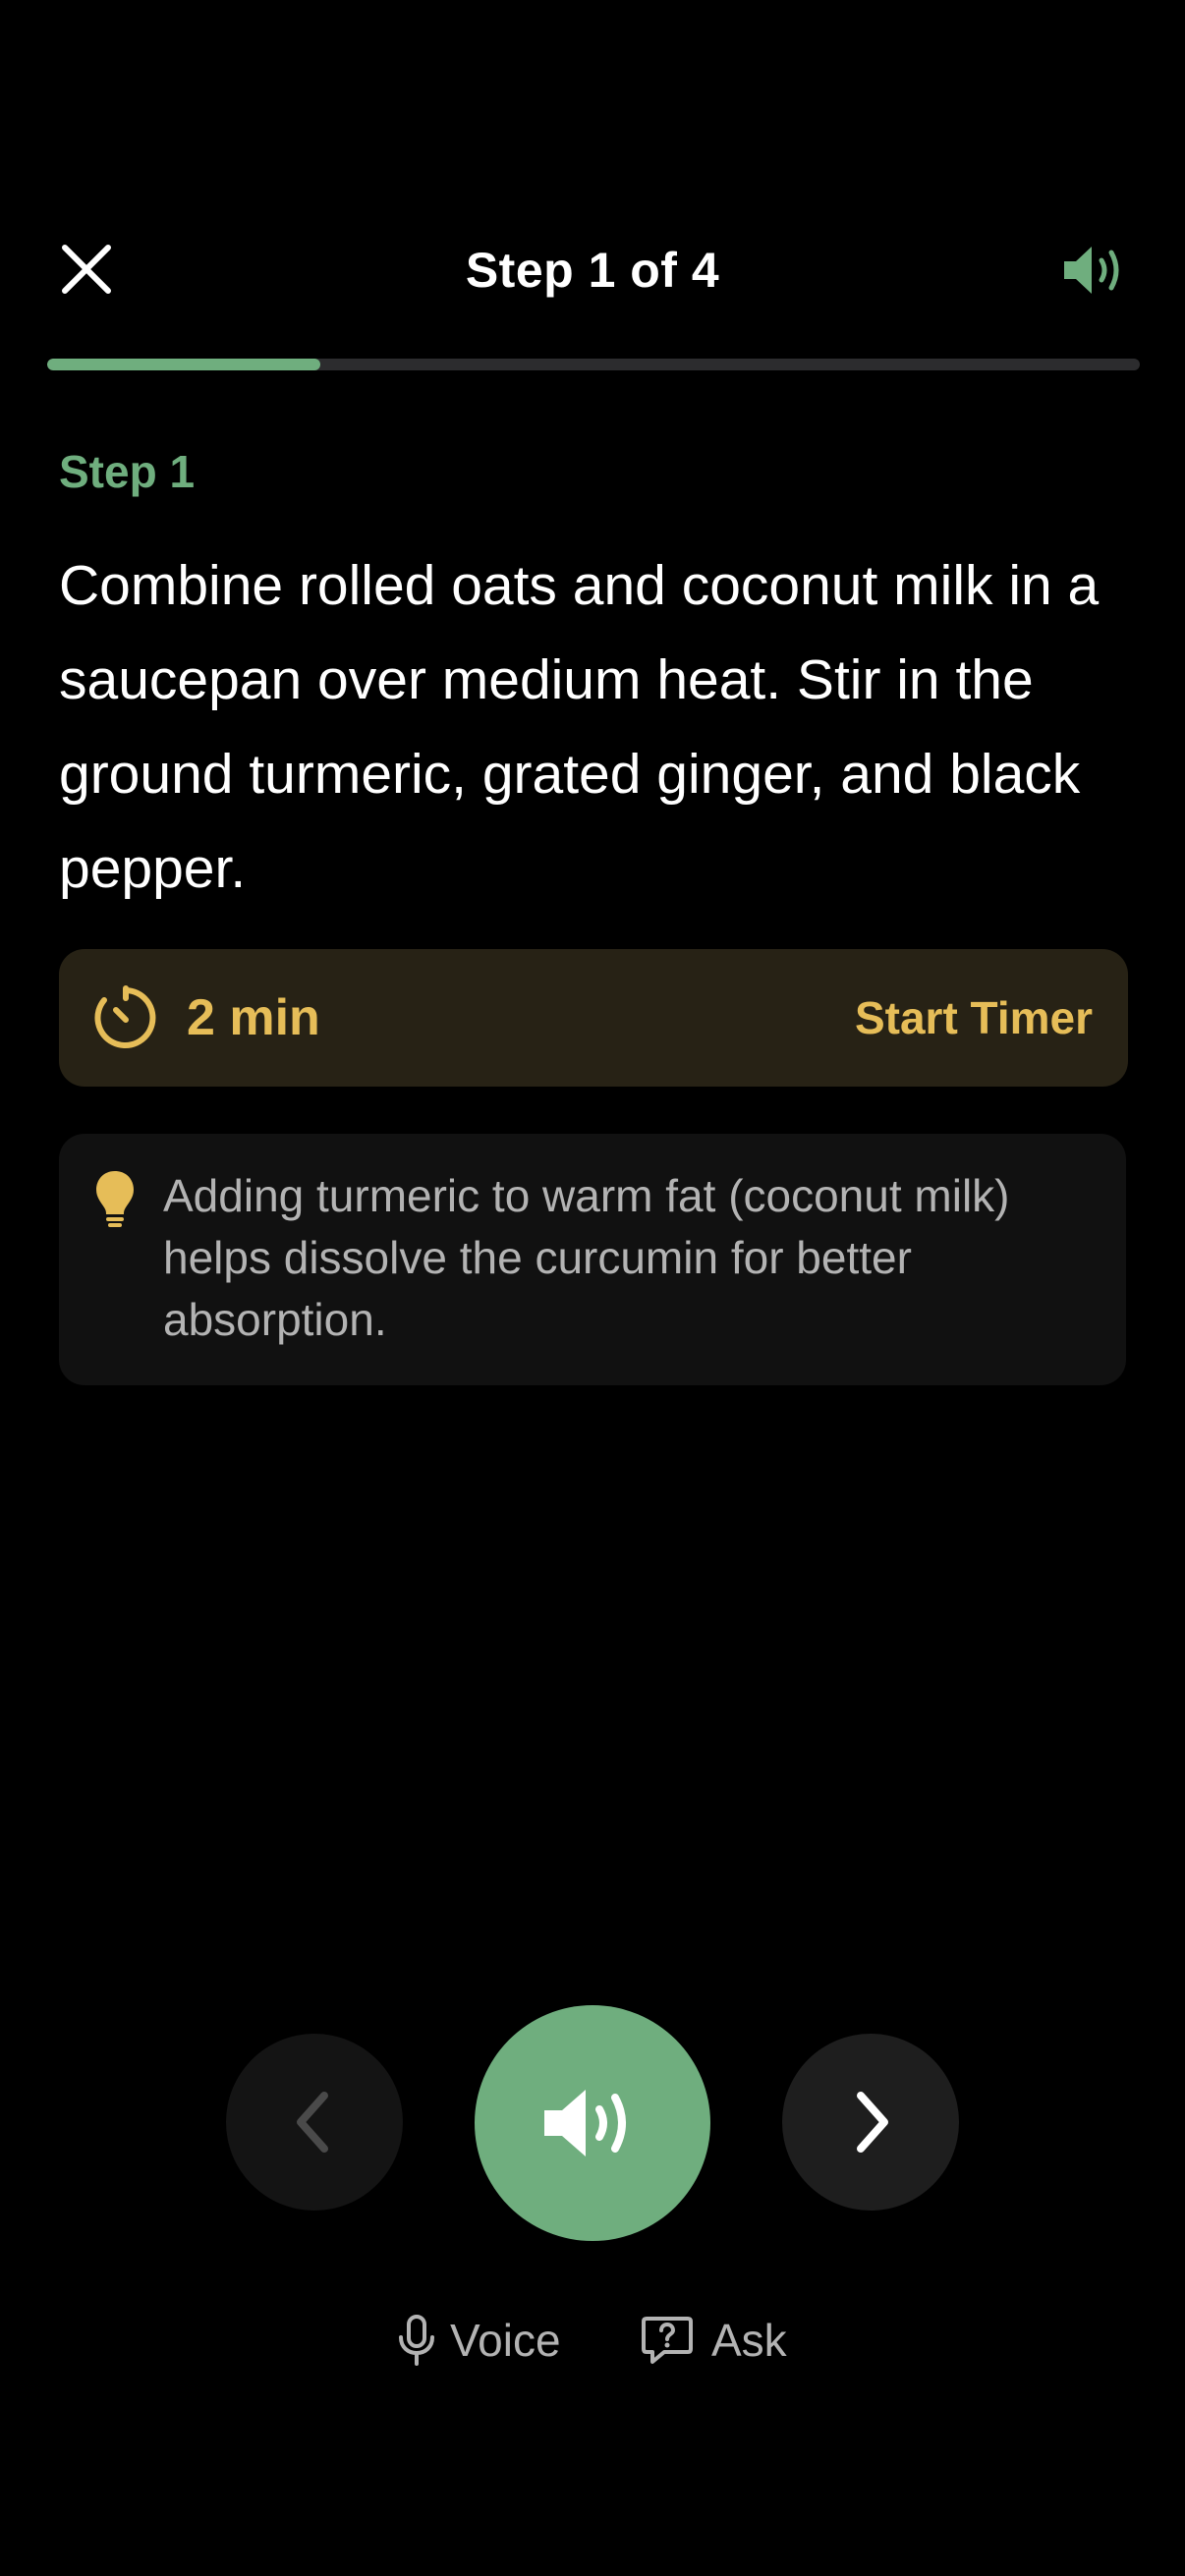  I want to click on previous-step-button, so click(315, 2122).